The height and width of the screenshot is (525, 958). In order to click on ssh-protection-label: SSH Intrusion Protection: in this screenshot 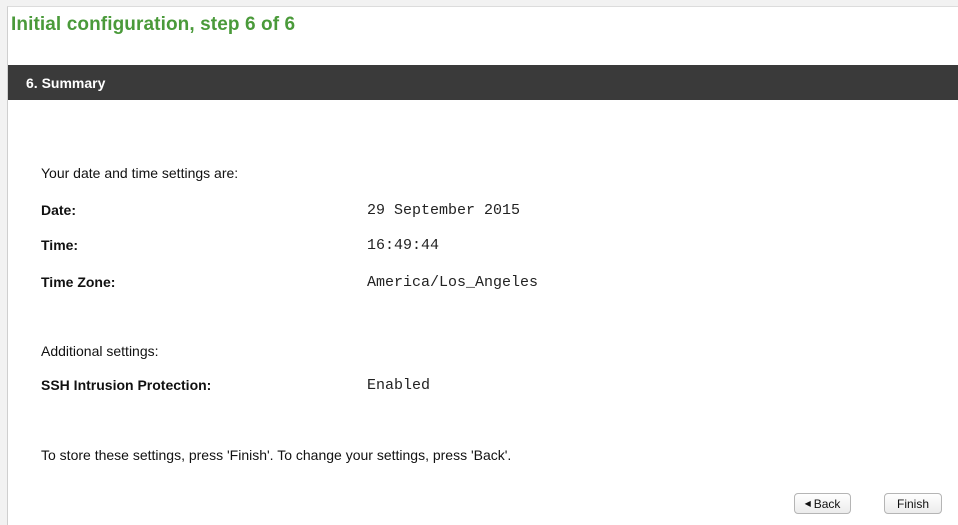, I will do `click(126, 385)`.